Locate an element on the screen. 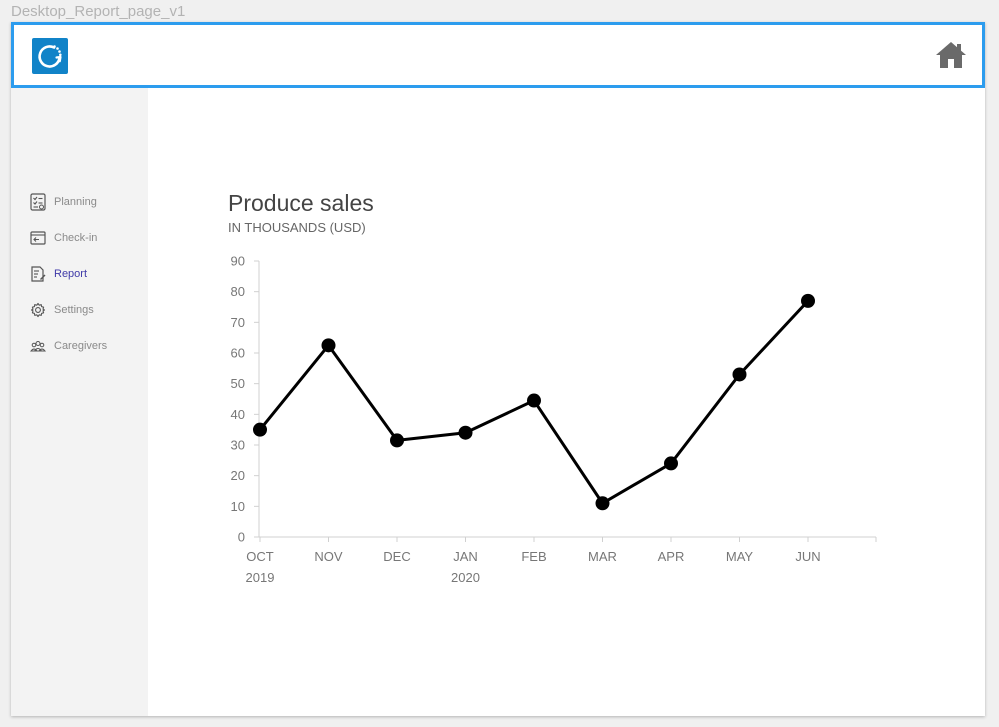 The height and width of the screenshot is (727, 999). sidebar-item-label: Report is located at coordinates (71, 274).